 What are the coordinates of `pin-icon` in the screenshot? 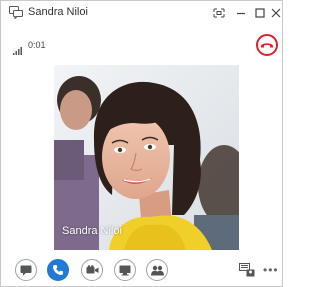 It's located at (219, 13).